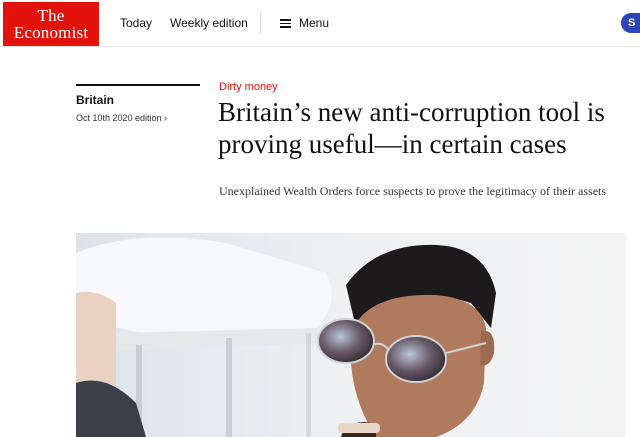 Image resolution: width=640 pixels, height=437 pixels. I want to click on article-rubric: Dirty money, so click(248, 87).